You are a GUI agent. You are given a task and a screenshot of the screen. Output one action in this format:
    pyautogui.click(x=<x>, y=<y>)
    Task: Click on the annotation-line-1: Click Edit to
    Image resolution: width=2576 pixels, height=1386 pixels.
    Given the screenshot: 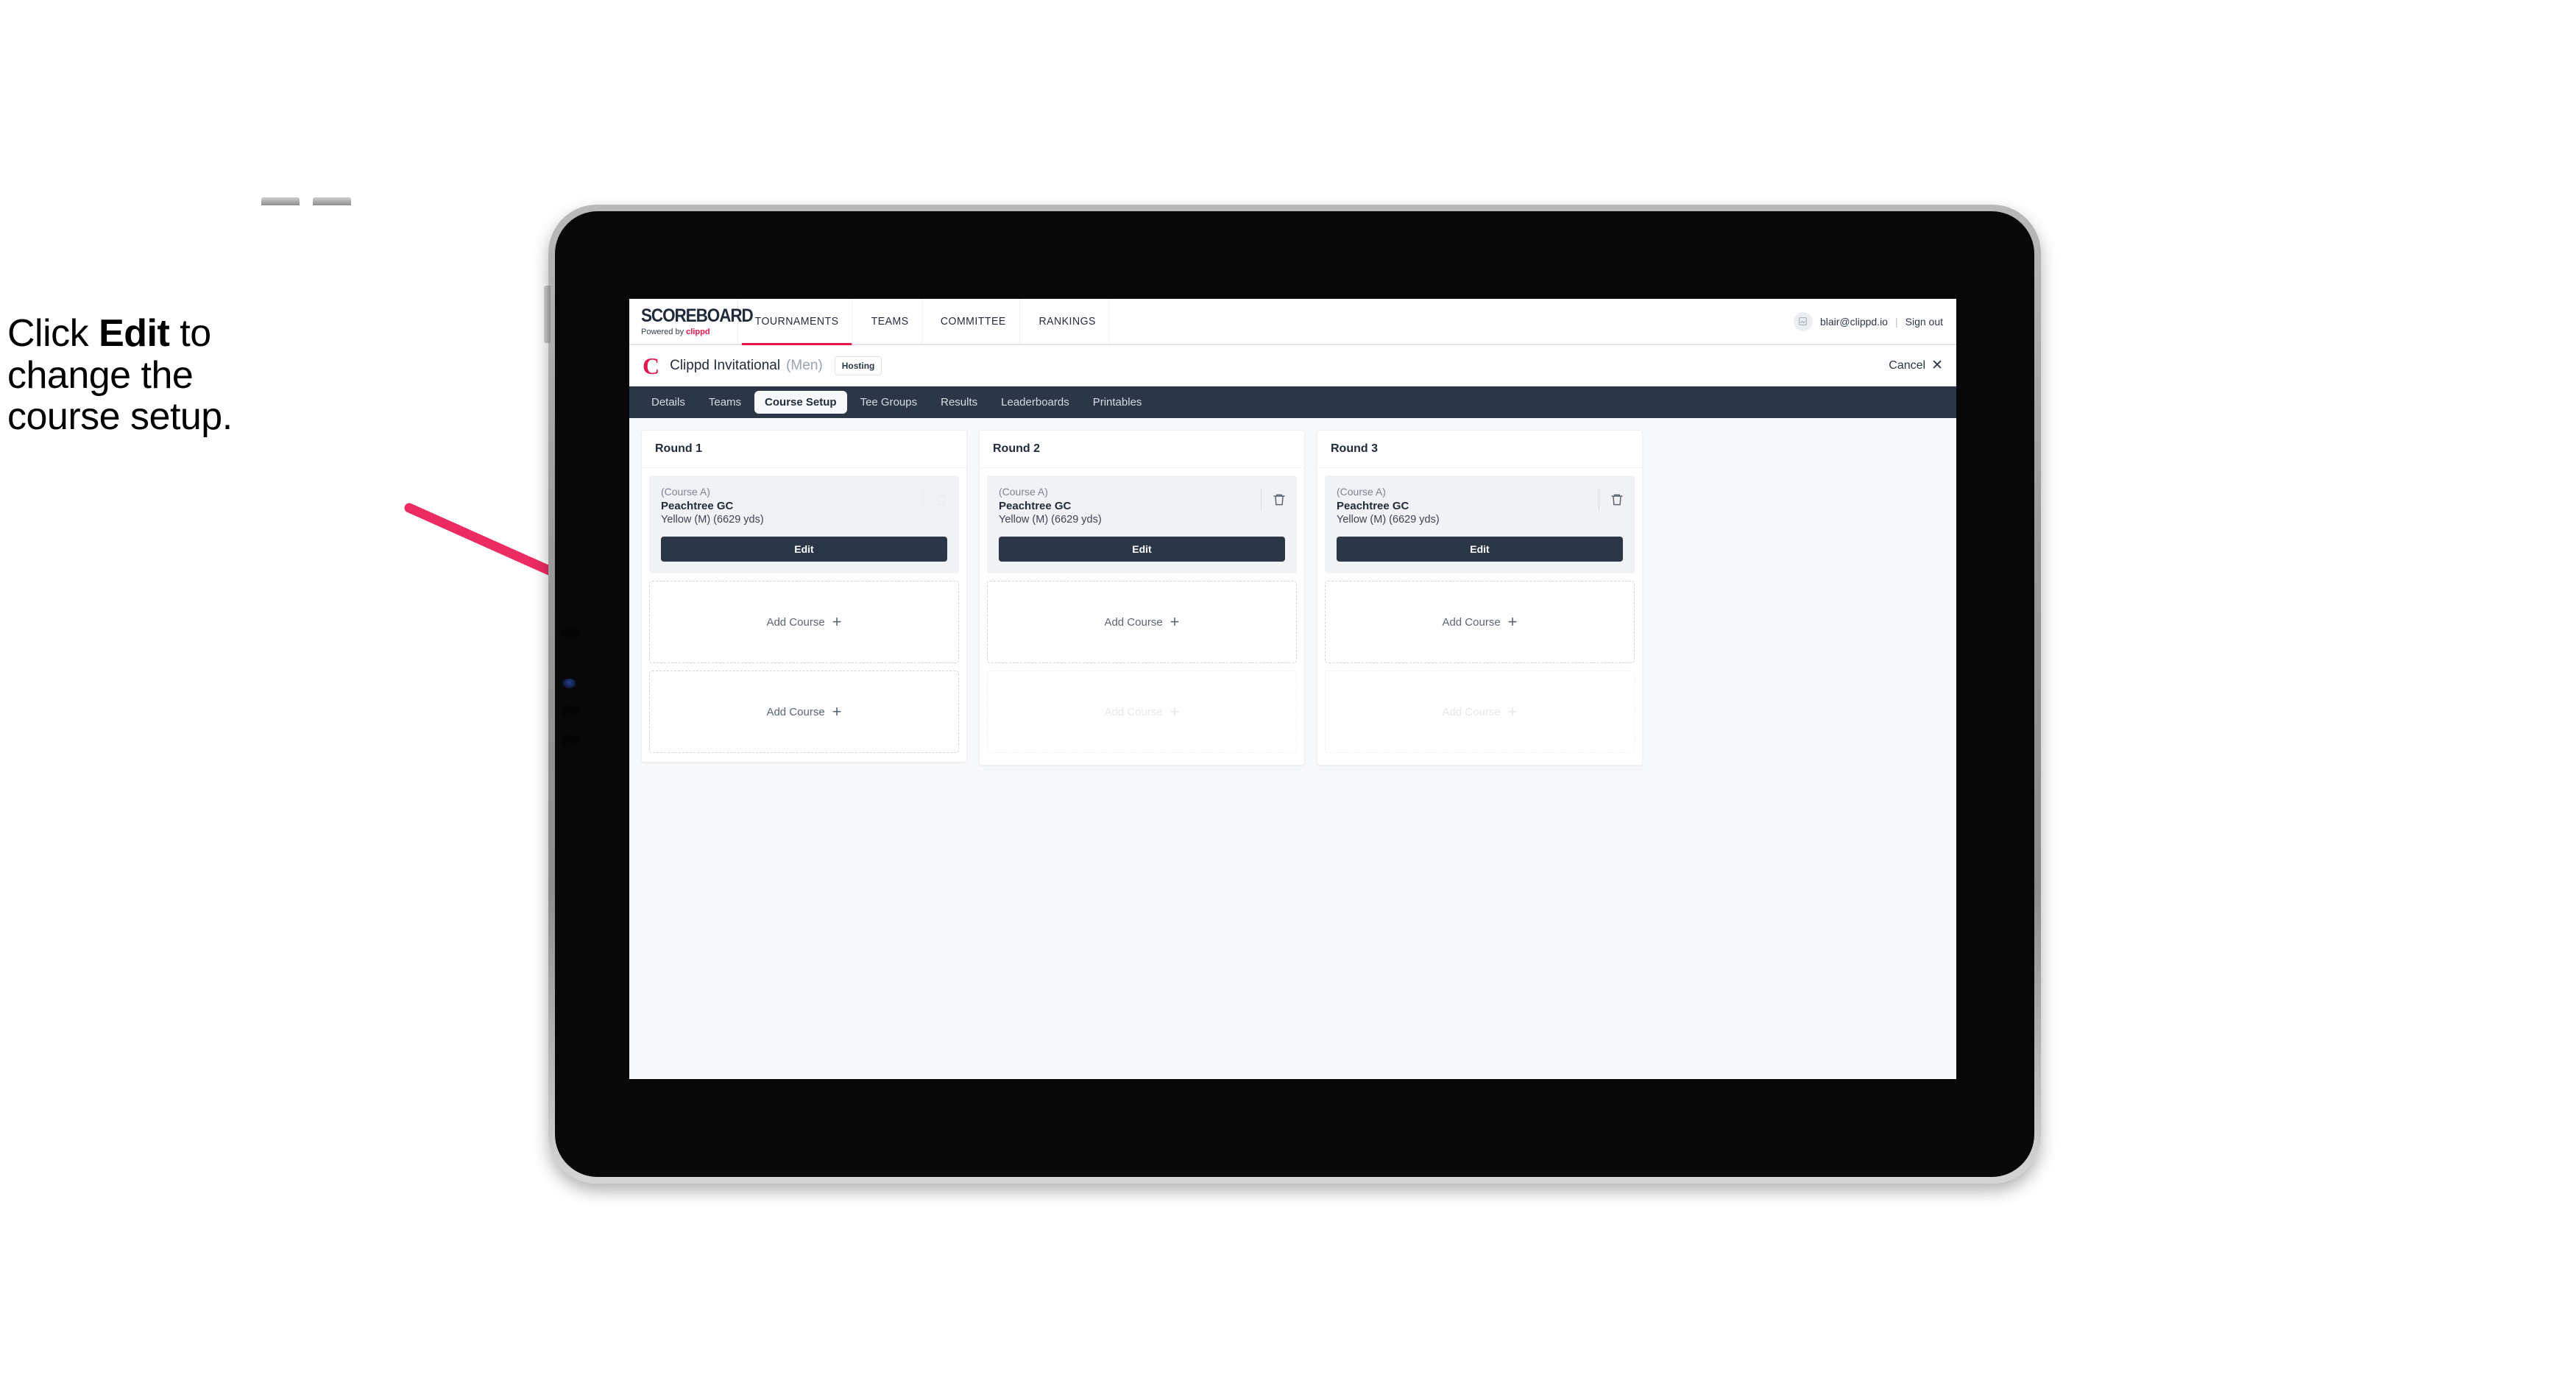 What is the action you would take?
    pyautogui.click(x=213, y=334)
    